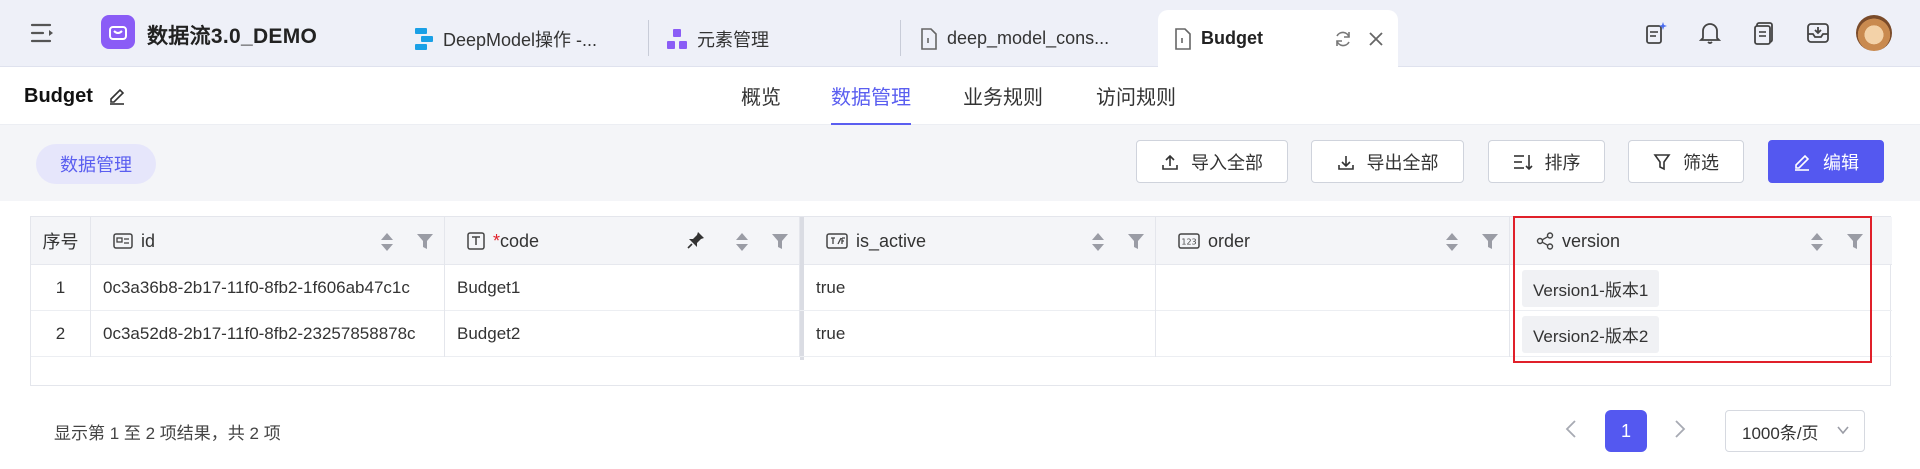  I want to click on close-icon, so click(1376, 39).